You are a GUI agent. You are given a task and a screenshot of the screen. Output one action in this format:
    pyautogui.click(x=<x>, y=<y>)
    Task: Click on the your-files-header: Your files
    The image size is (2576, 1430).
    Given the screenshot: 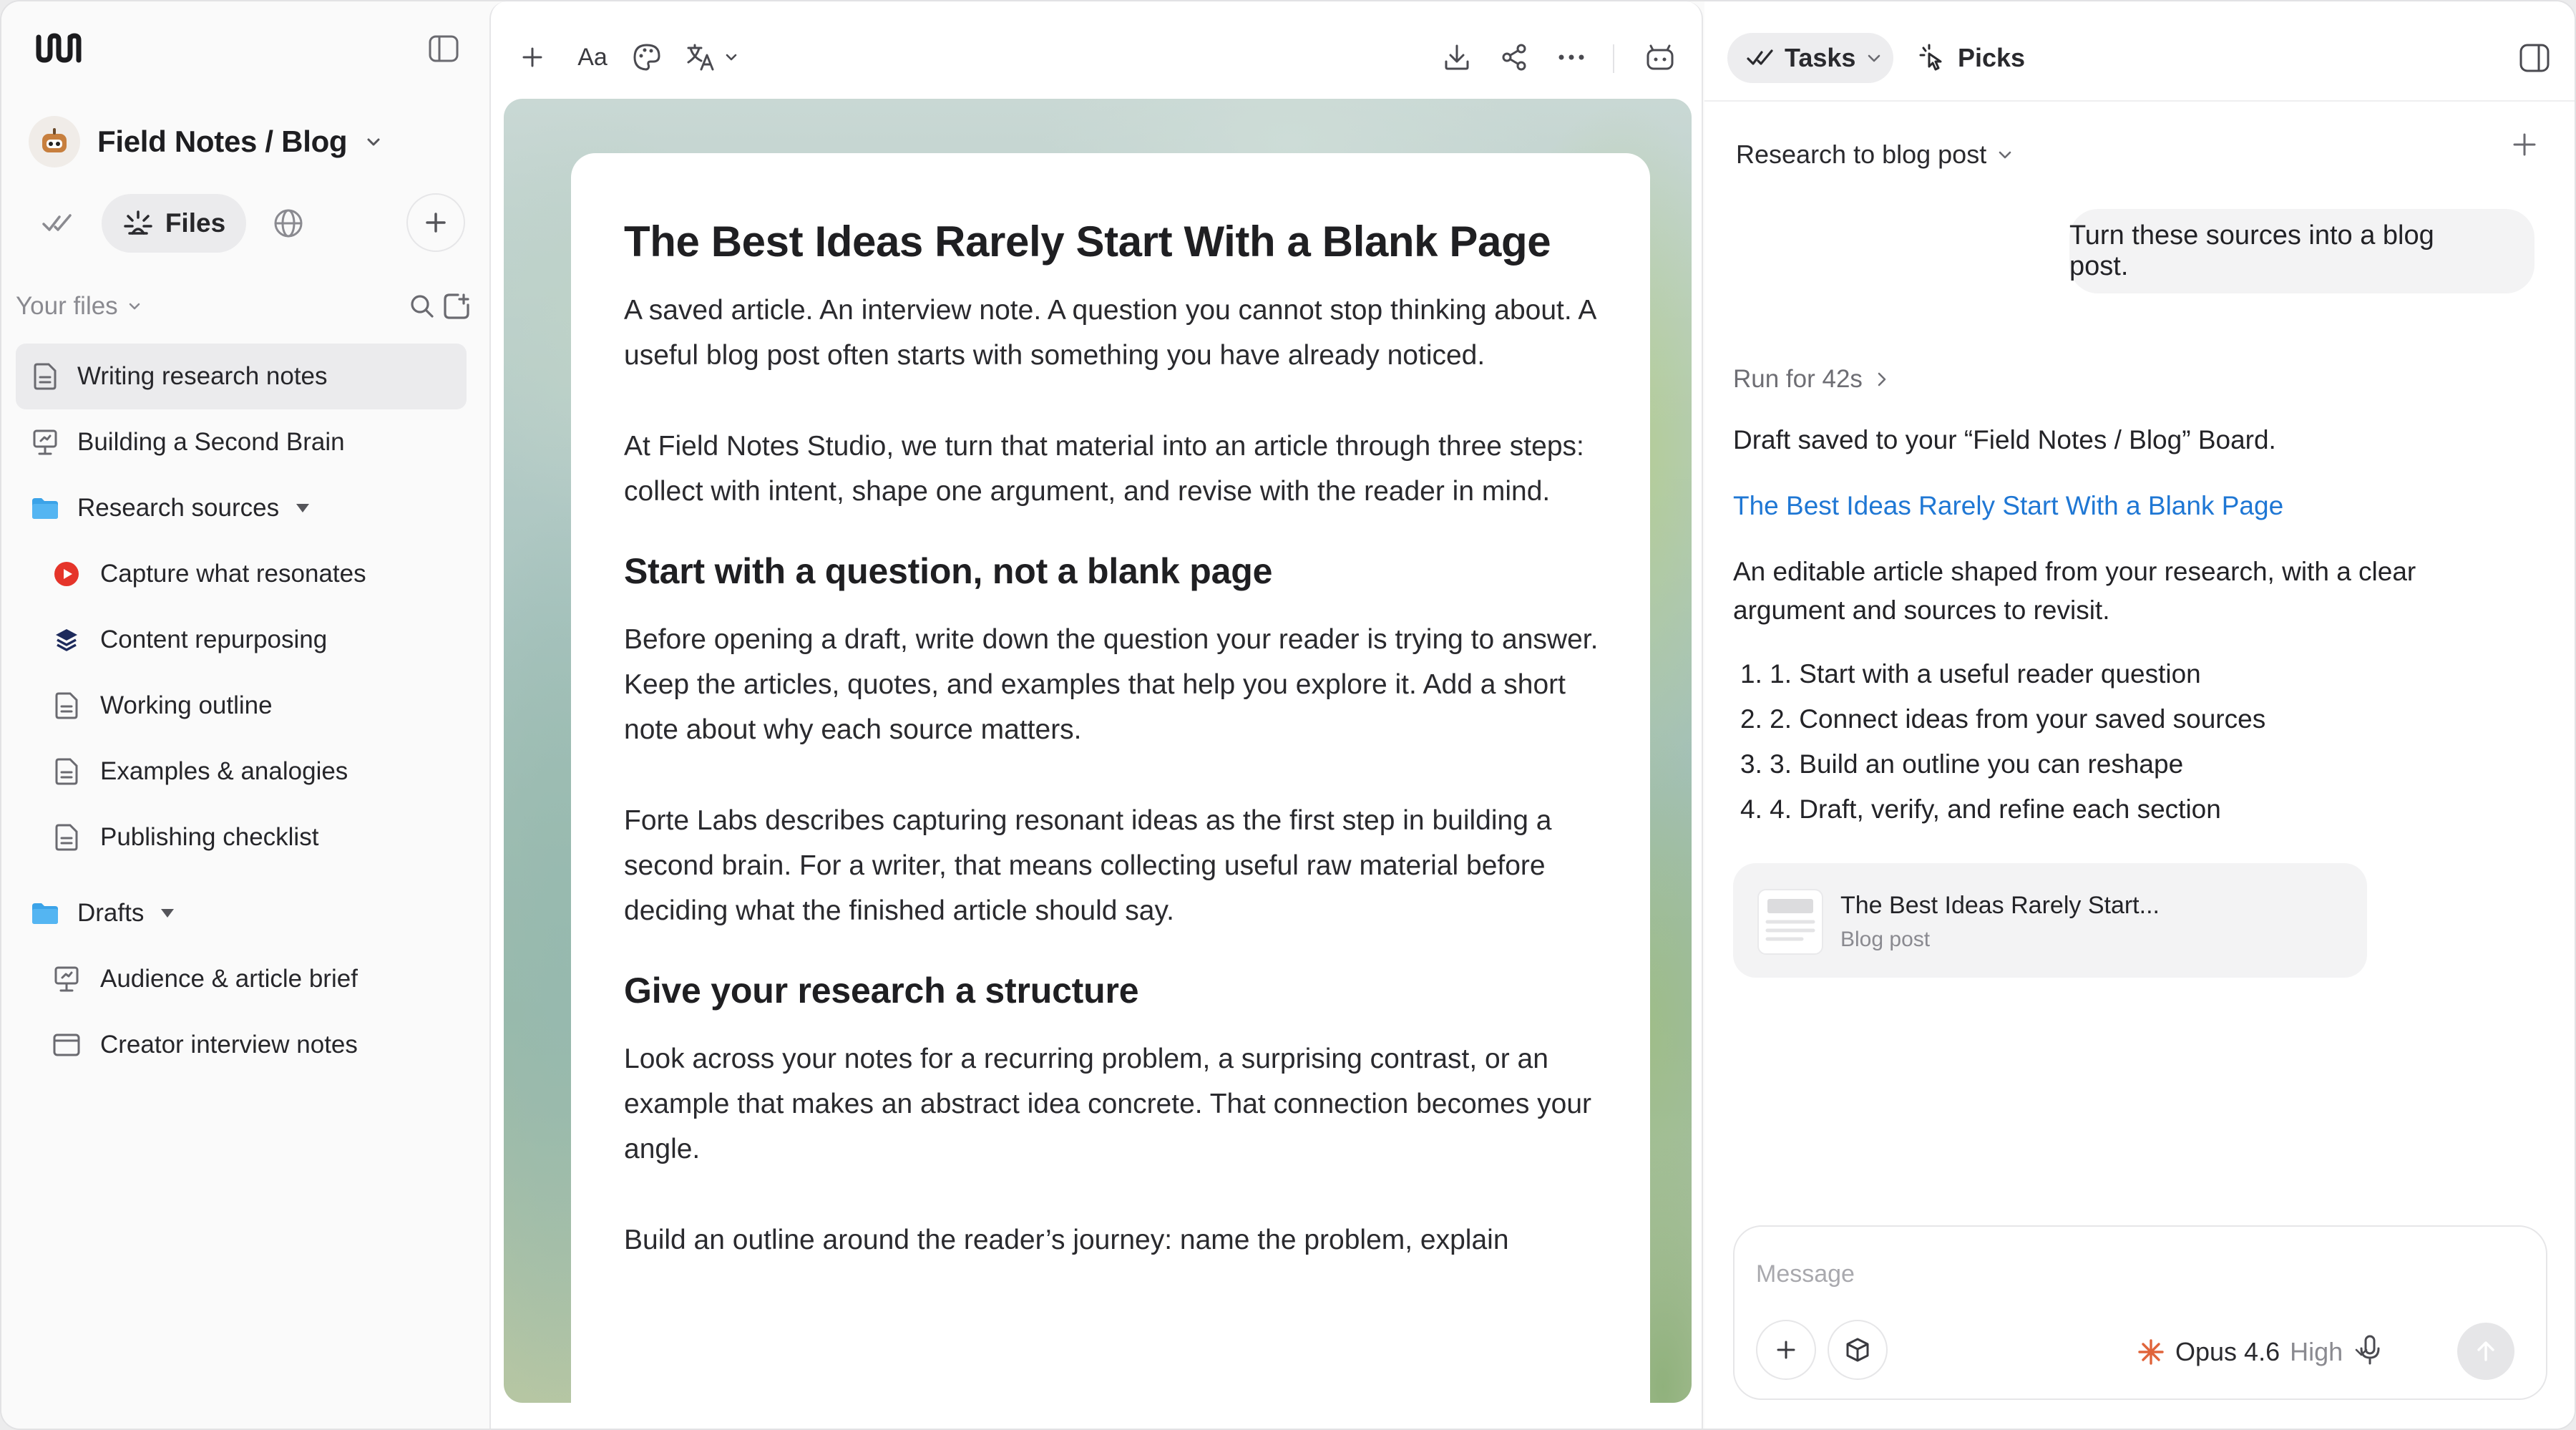 What is the action you would take?
    pyautogui.click(x=243, y=306)
    